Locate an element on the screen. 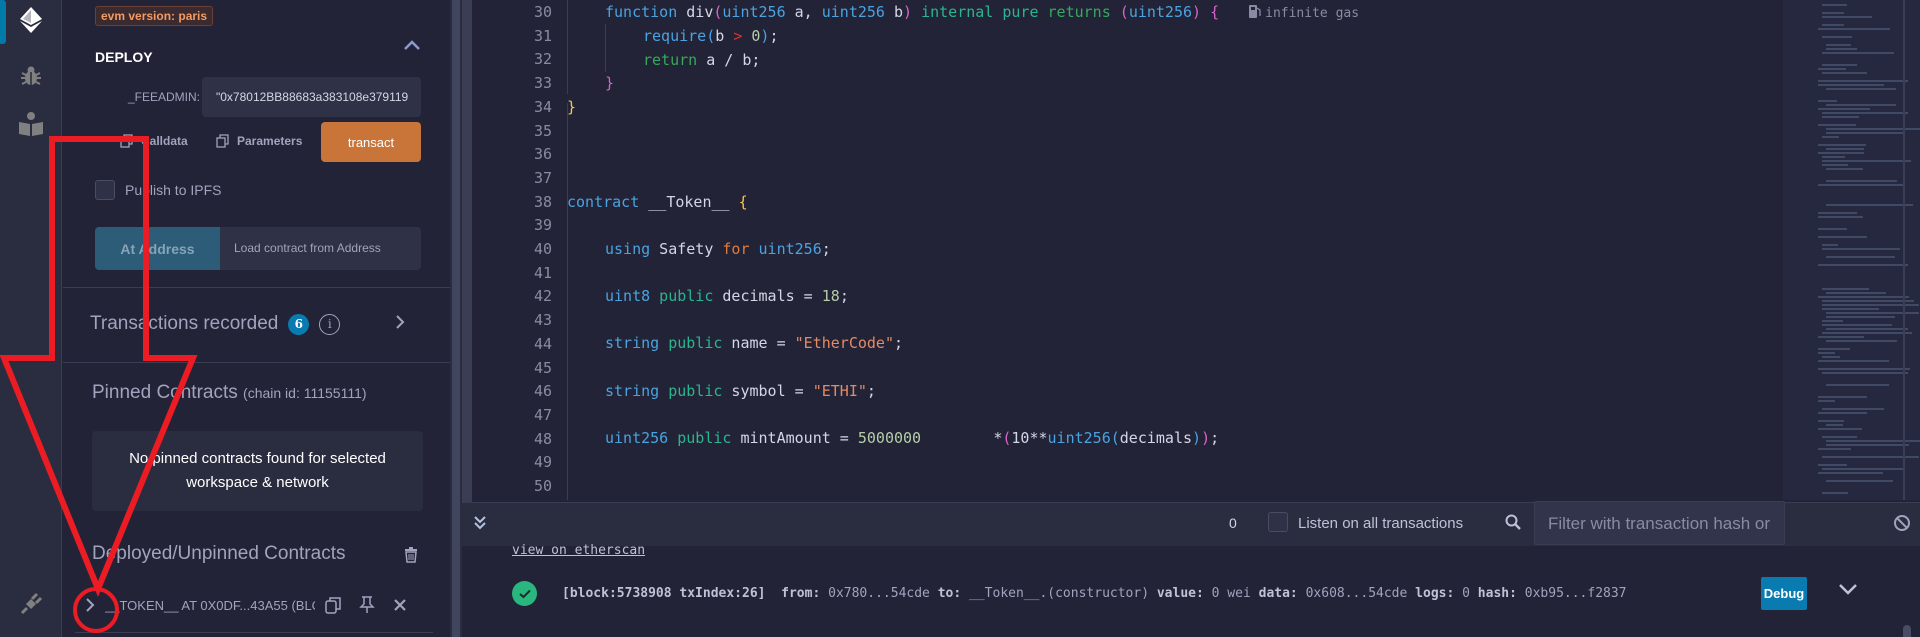 The width and height of the screenshot is (1920, 637). terminal-scrollbar-thumb is located at coordinates (1907, 631).